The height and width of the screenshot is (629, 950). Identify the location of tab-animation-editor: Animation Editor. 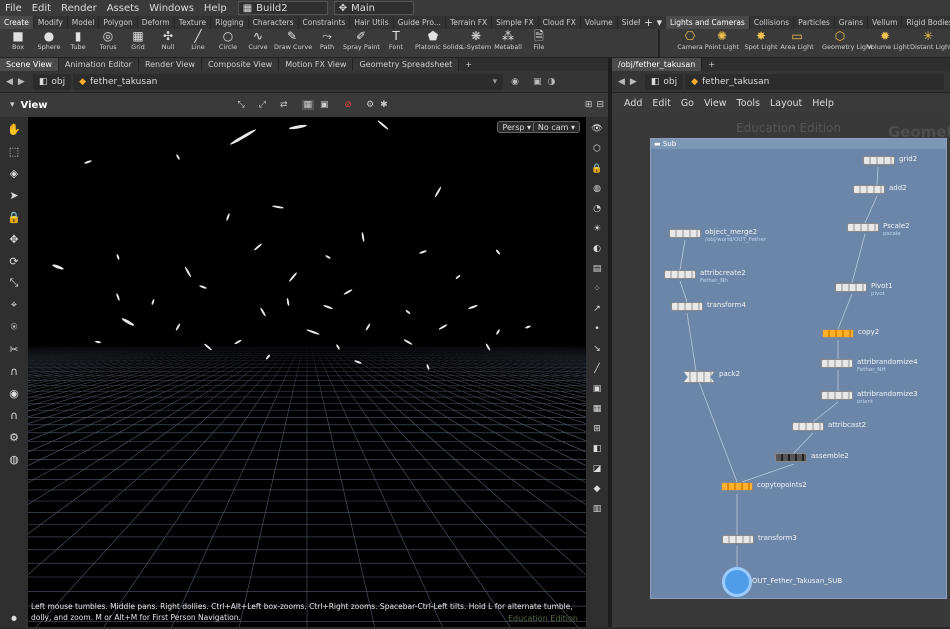
(98, 64).